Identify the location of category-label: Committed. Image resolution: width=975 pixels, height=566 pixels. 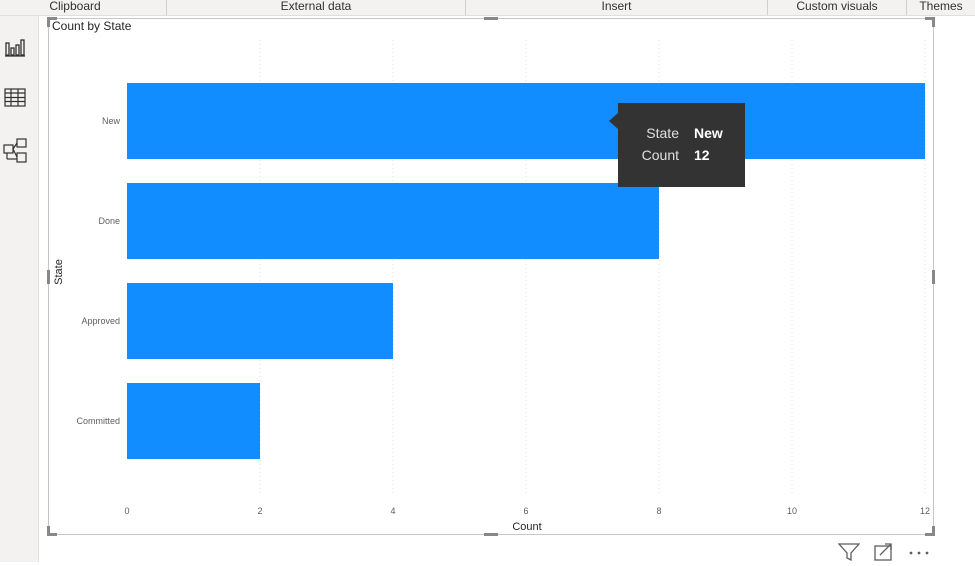
(98, 421).